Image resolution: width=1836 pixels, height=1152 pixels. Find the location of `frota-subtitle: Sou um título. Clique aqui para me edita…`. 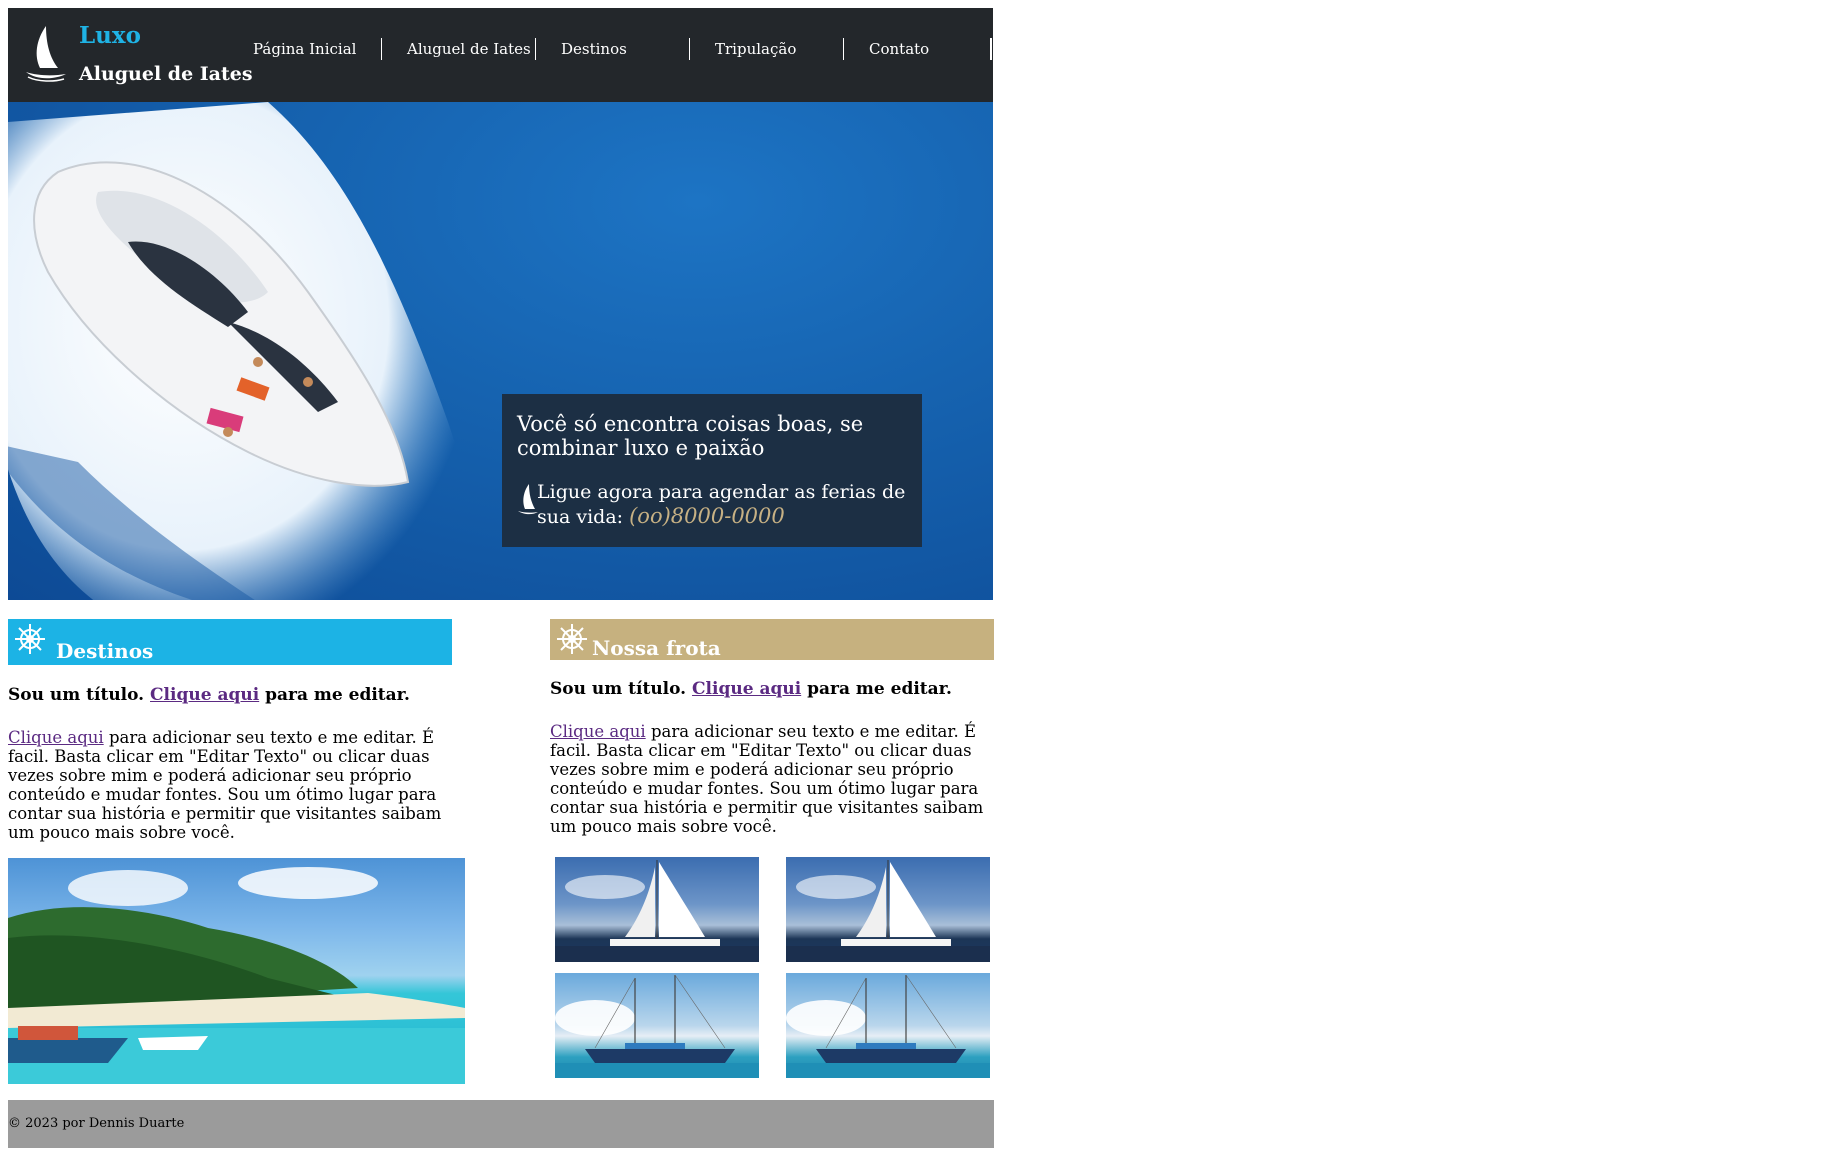

frota-subtitle: Sou um título. Clique aqui para me edita… is located at coordinates (751, 689).